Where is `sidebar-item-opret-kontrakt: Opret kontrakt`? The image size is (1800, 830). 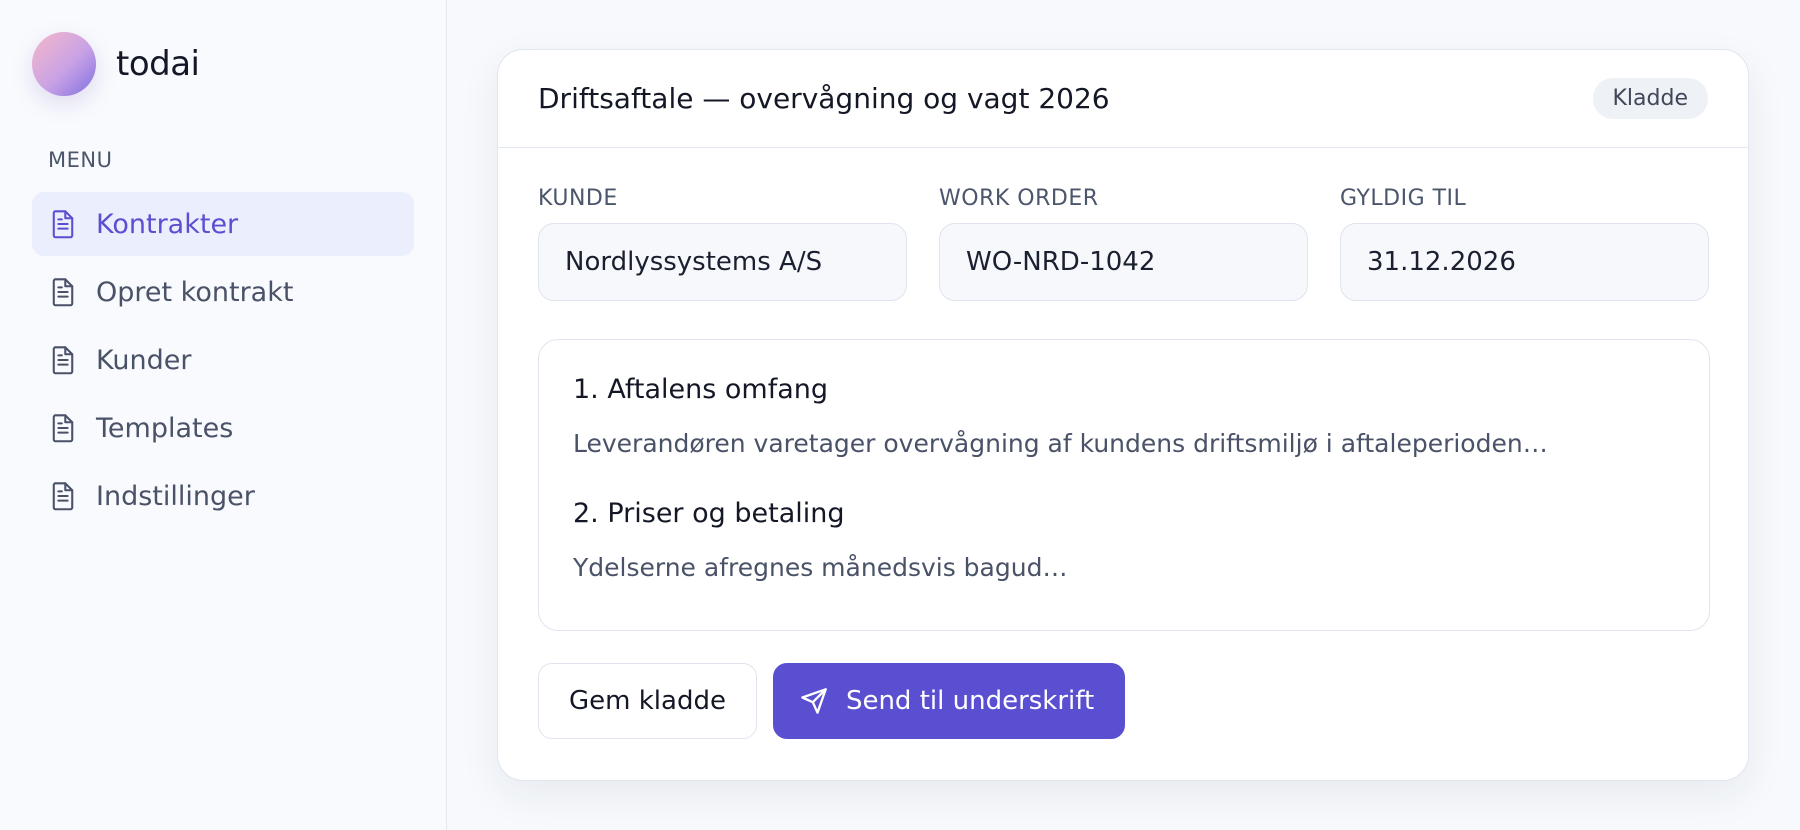
sidebar-item-opret-kontrakt: Opret kontrakt is located at coordinates (223, 292).